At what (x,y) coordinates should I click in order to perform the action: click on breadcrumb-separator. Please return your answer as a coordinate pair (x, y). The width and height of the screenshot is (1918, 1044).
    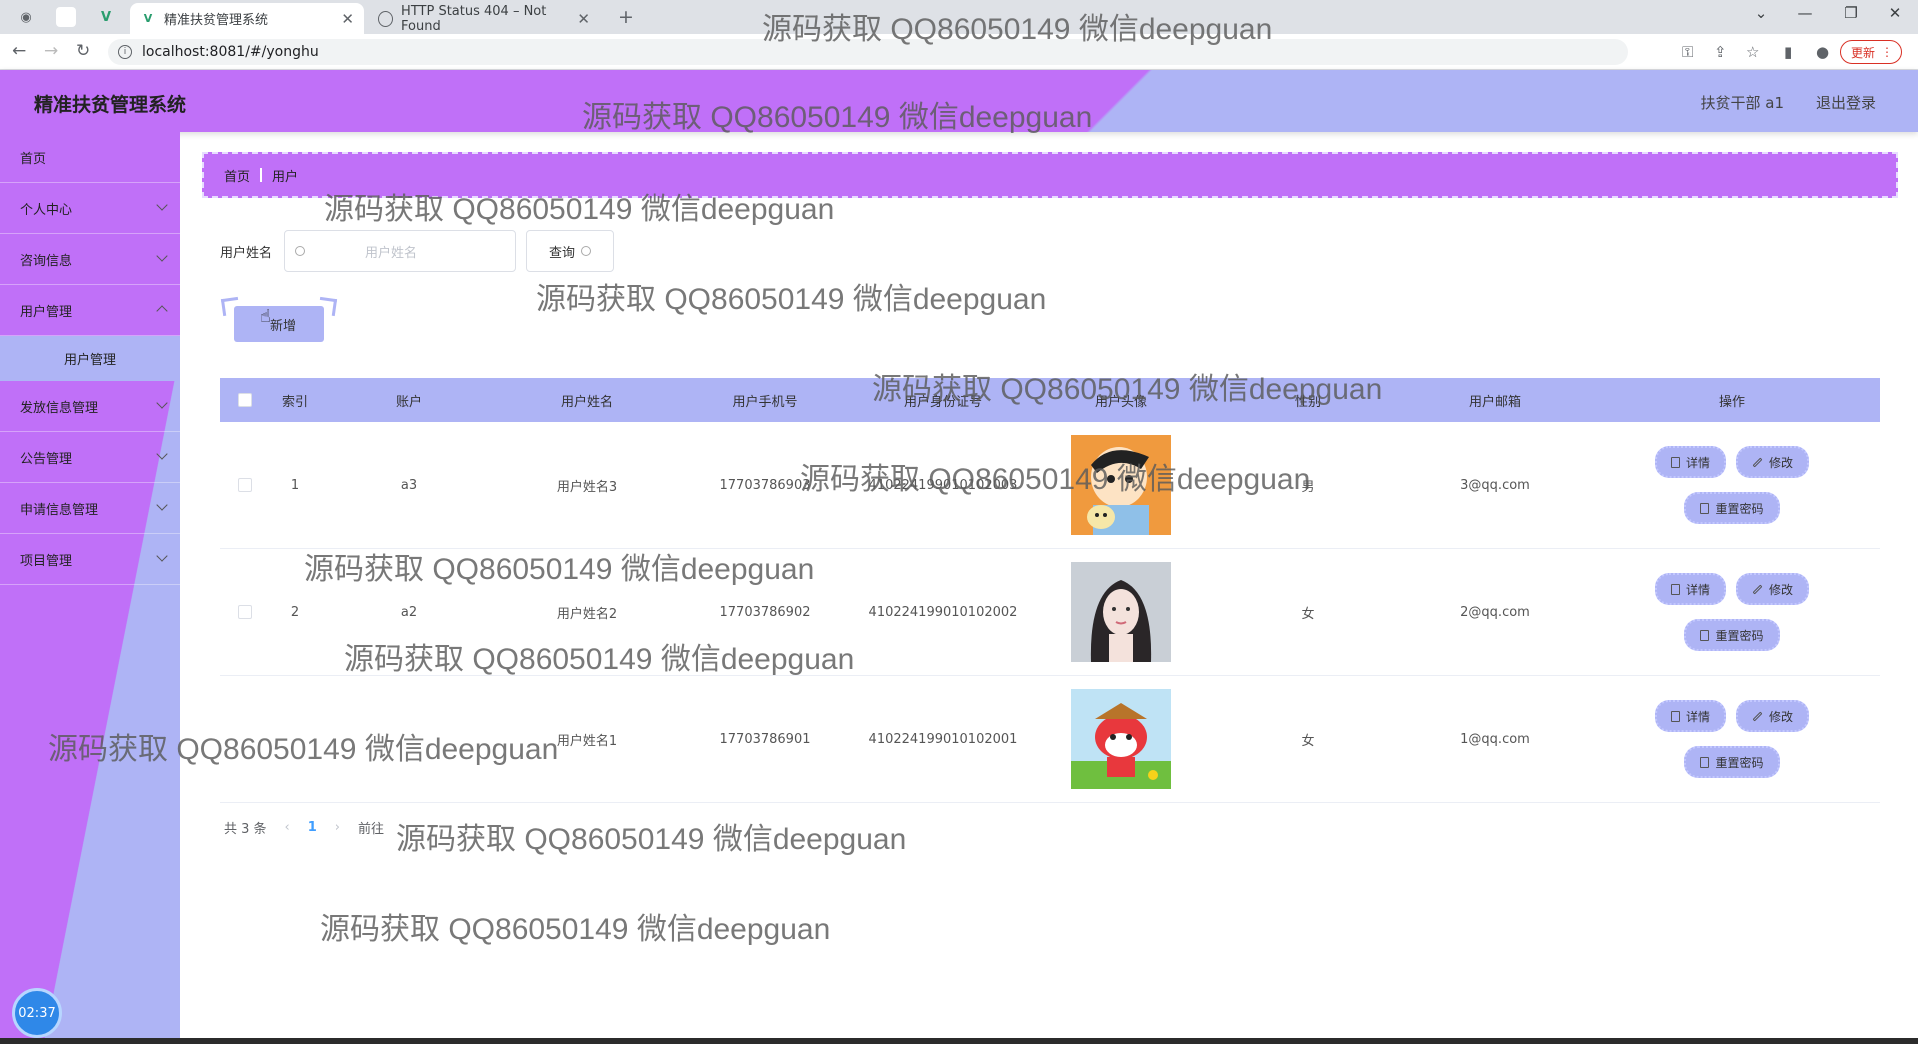
    Looking at the image, I should click on (261, 175).